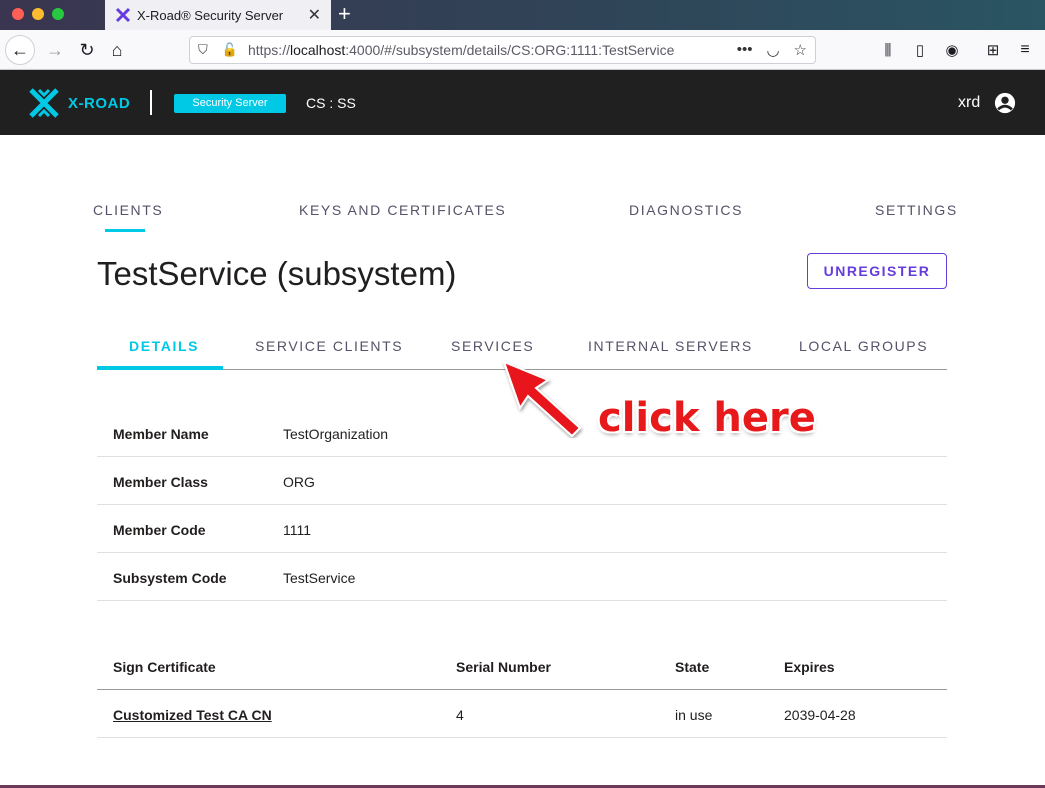 This screenshot has height=788, width=1045. What do you see at coordinates (230, 50) in the screenshot?
I see `lock-warning-icon: 🔓` at bounding box center [230, 50].